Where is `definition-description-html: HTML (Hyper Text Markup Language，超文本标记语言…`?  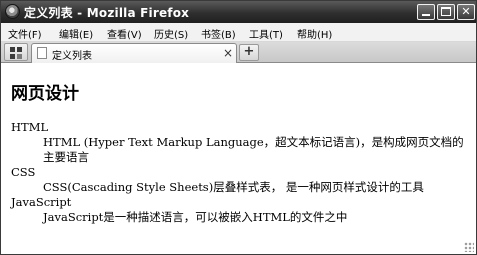 definition-description-html: HTML (Hyper Text Markup Language，超文本标记语言… is located at coordinates (253, 149).